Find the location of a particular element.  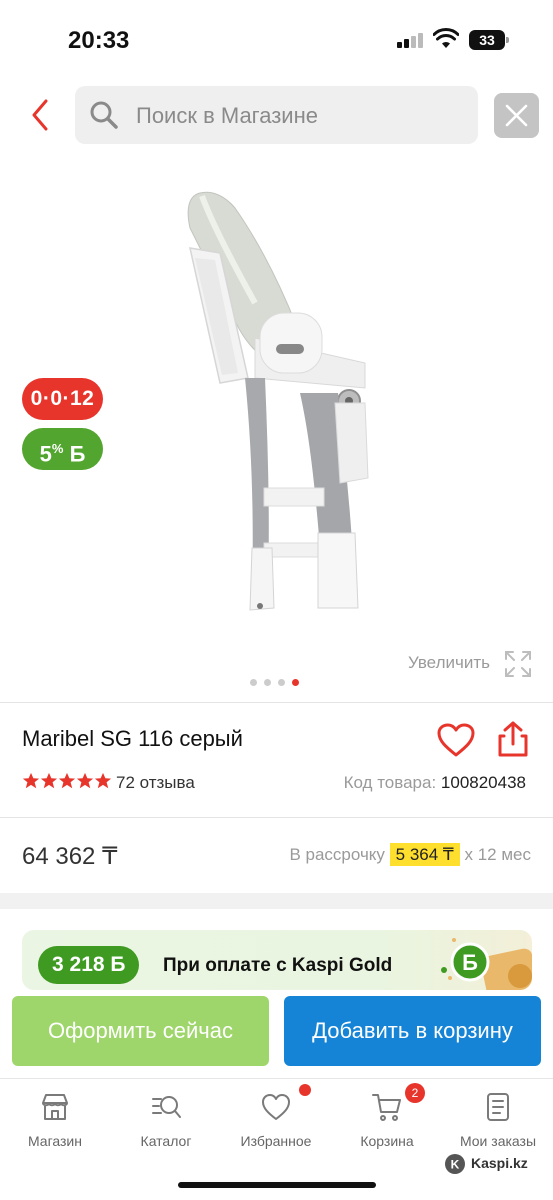

favorites-notification-dot is located at coordinates (305, 1090).